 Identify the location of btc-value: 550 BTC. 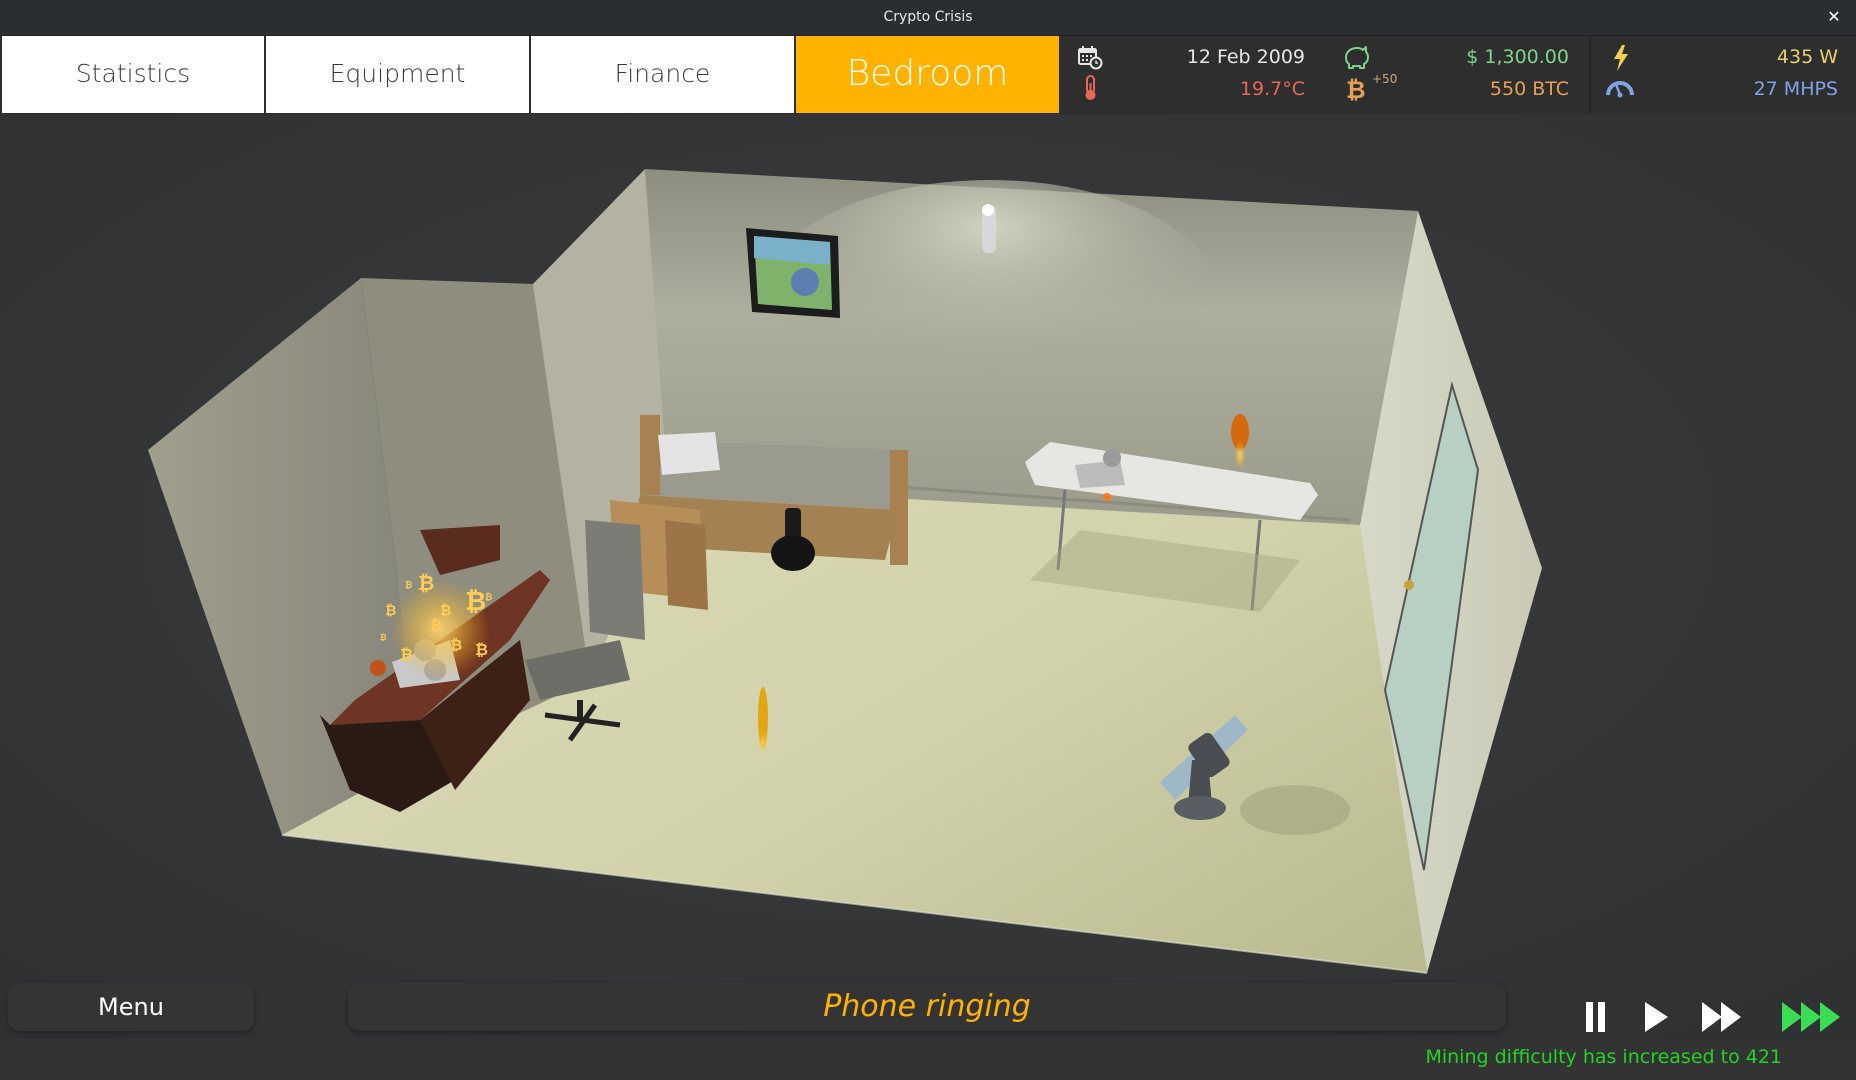
(1529, 89).